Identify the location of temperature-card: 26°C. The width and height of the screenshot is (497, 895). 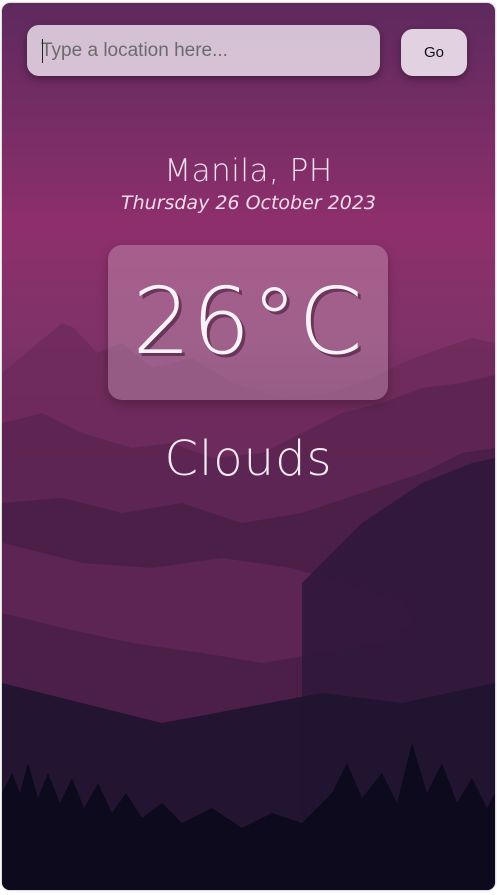
(248, 322).